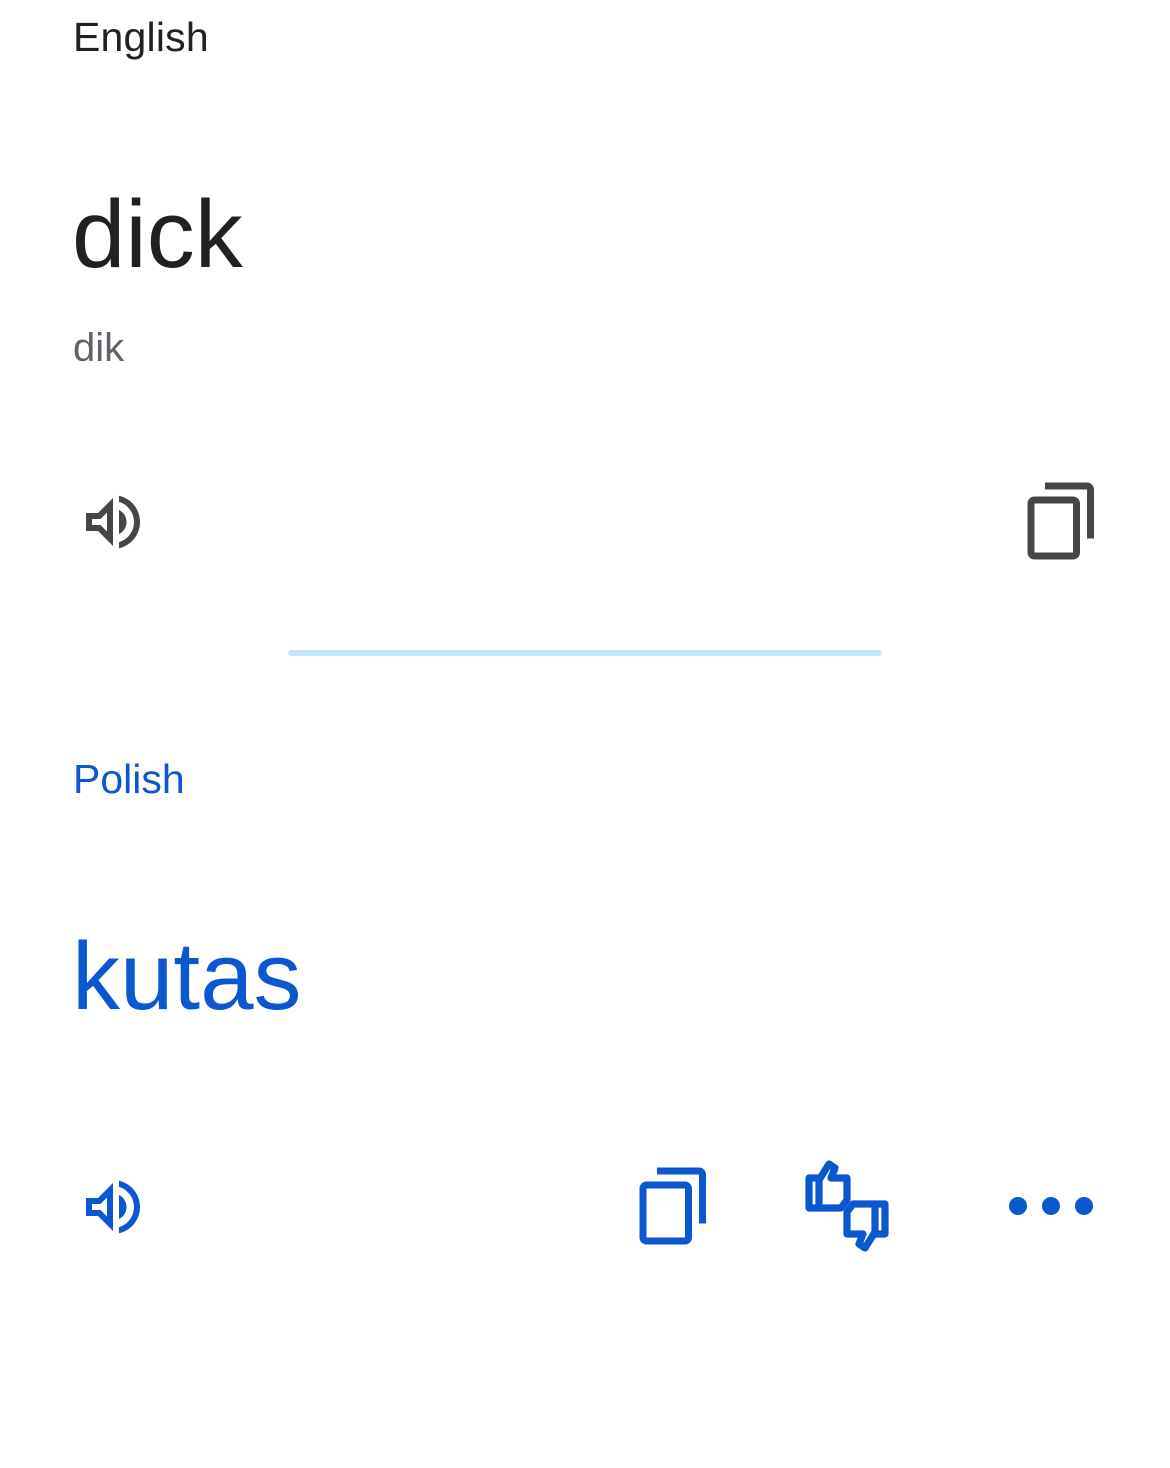 Image resolution: width=1170 pixels, height=1468 pixels. Describe the element at coordinates (141, 37) in the screenshot. I see `source-language-label: English` at that location.